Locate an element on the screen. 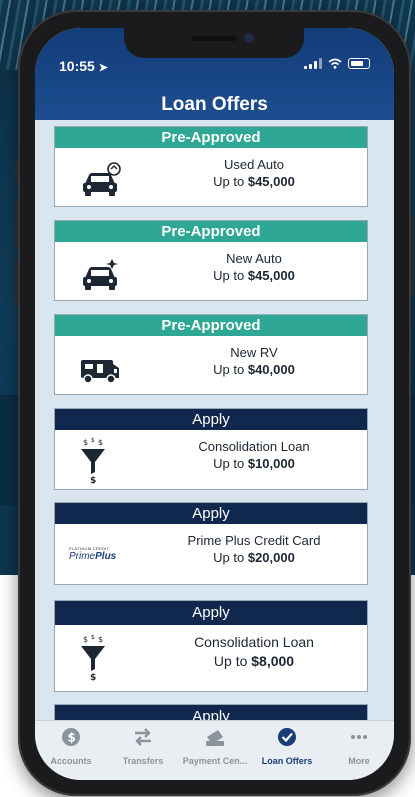 This screenshot has width=415, height=797. offer-amount: Up to $10,000 is located at coordinates (254, 463).